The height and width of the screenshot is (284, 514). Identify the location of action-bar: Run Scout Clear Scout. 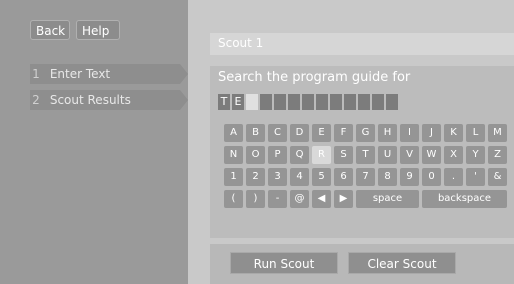
(362, 264).